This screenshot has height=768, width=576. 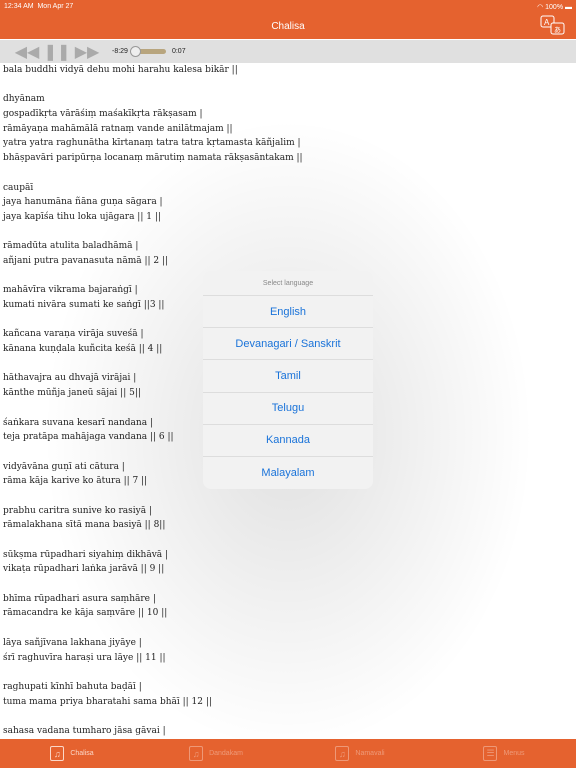 I want to click on translate-icon: Aあ, so click(x=553, y=26).